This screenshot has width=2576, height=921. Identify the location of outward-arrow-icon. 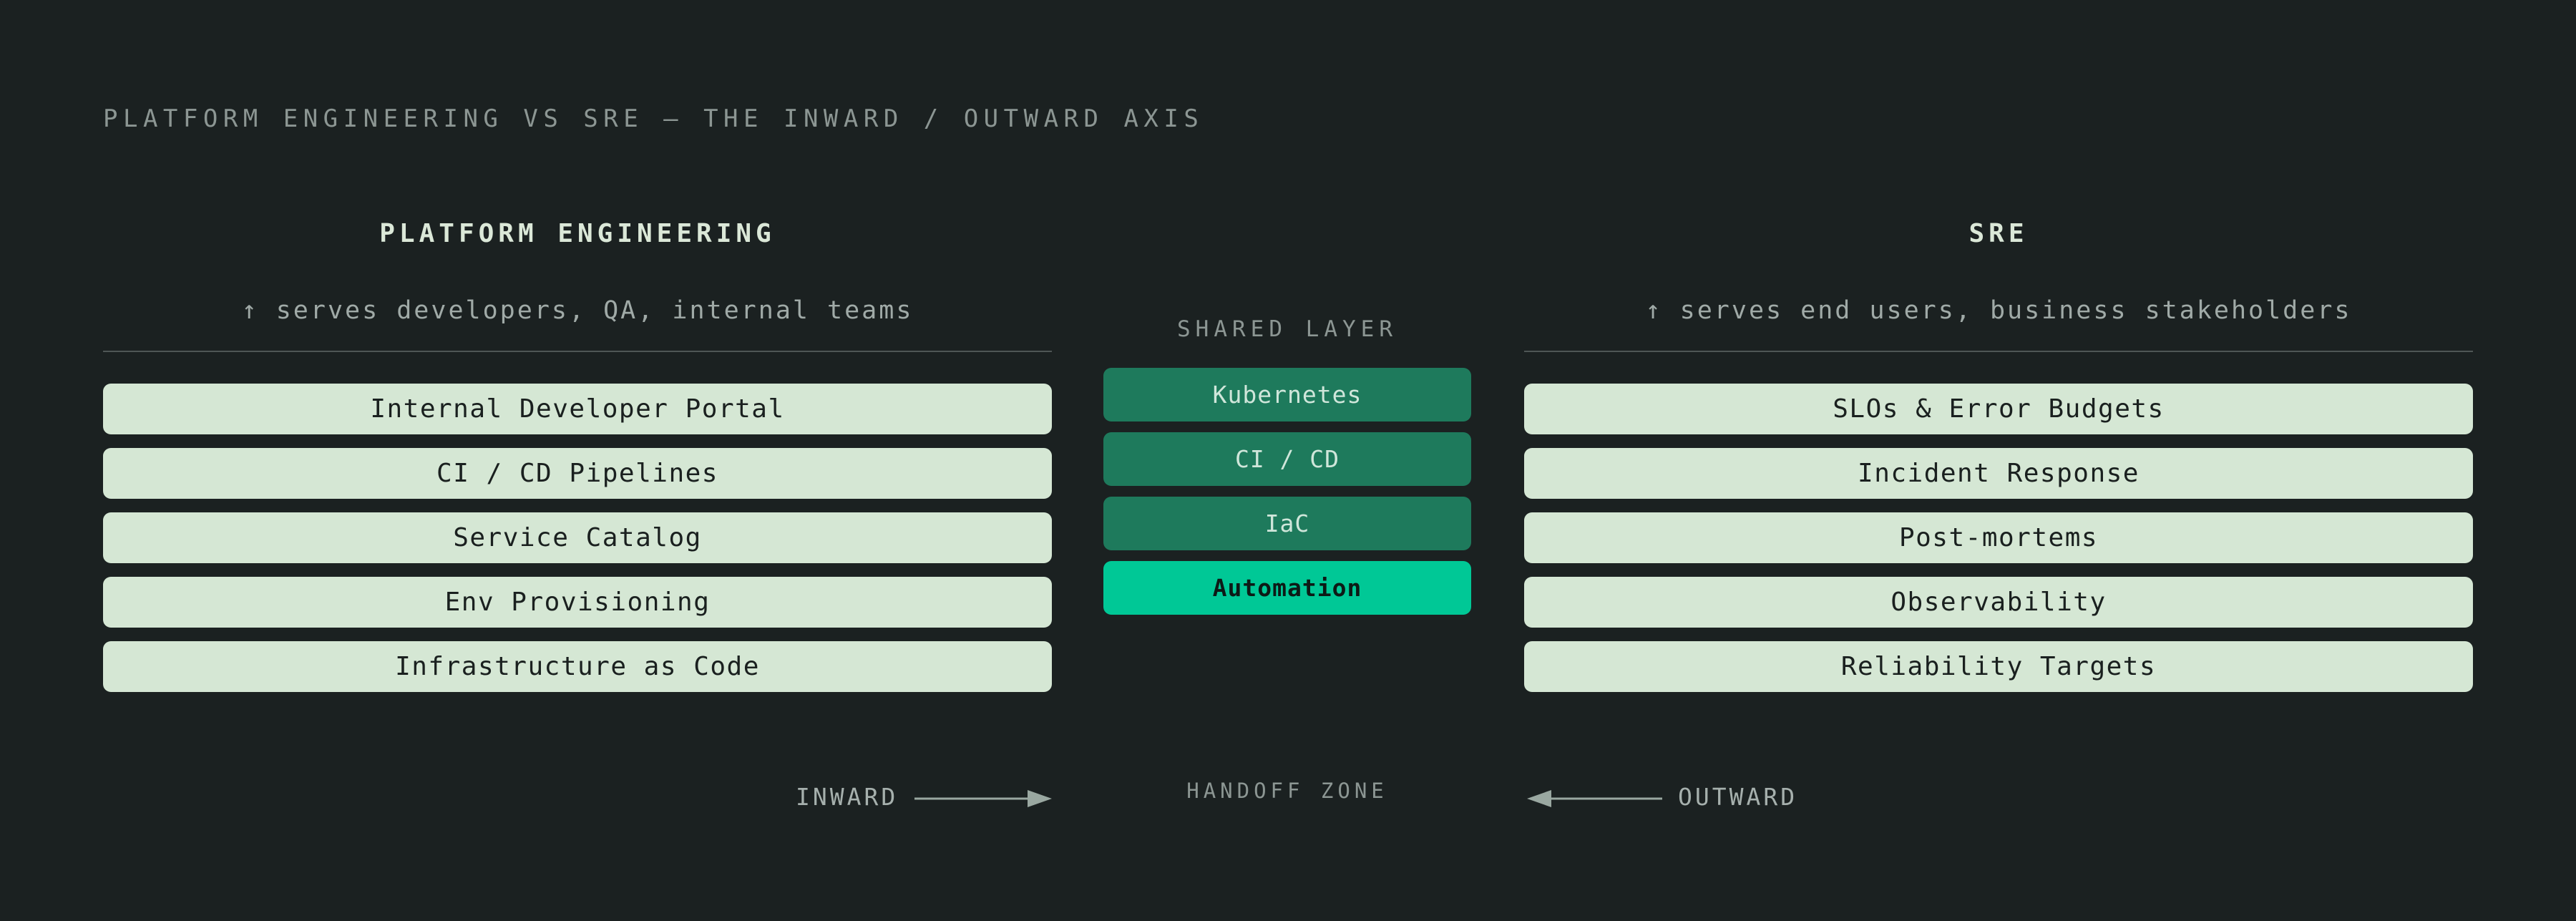
(1594, 798).